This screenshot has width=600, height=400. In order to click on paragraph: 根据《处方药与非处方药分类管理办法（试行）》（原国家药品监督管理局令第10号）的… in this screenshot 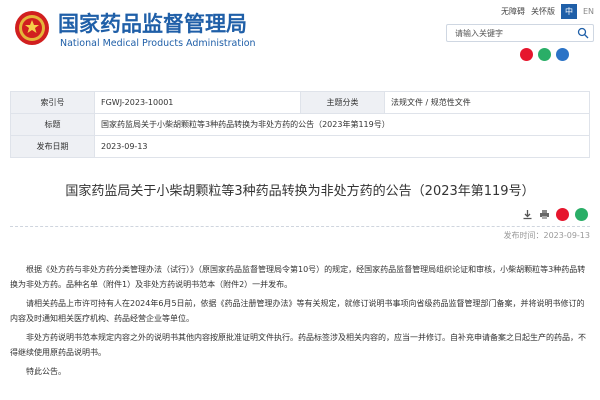, I will do `click(298, 277)`.